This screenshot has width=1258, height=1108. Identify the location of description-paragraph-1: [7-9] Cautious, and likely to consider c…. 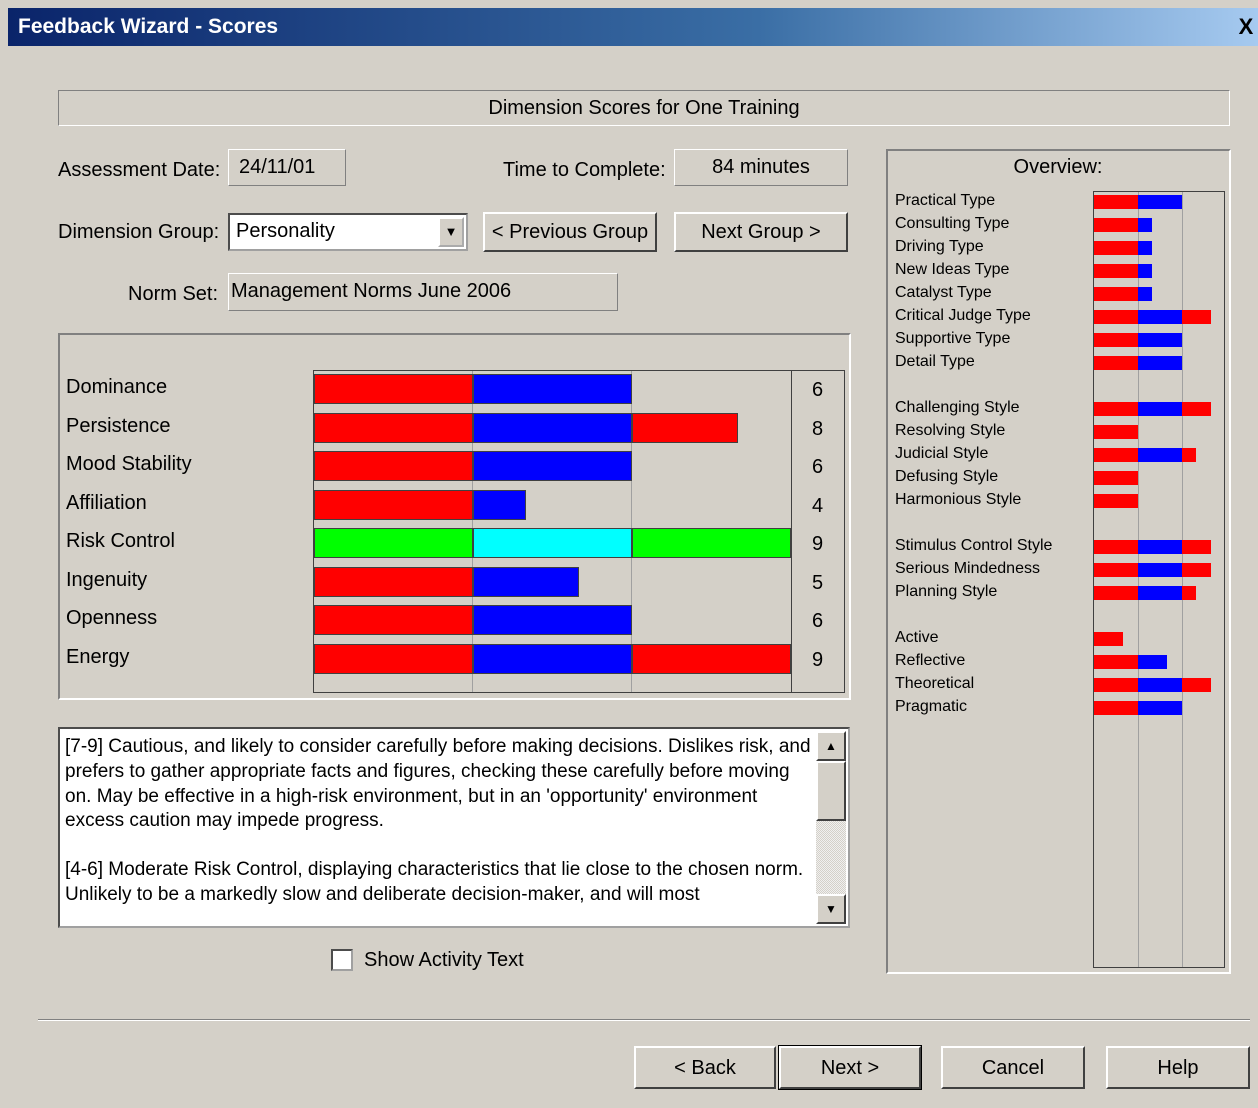
(438, 784).